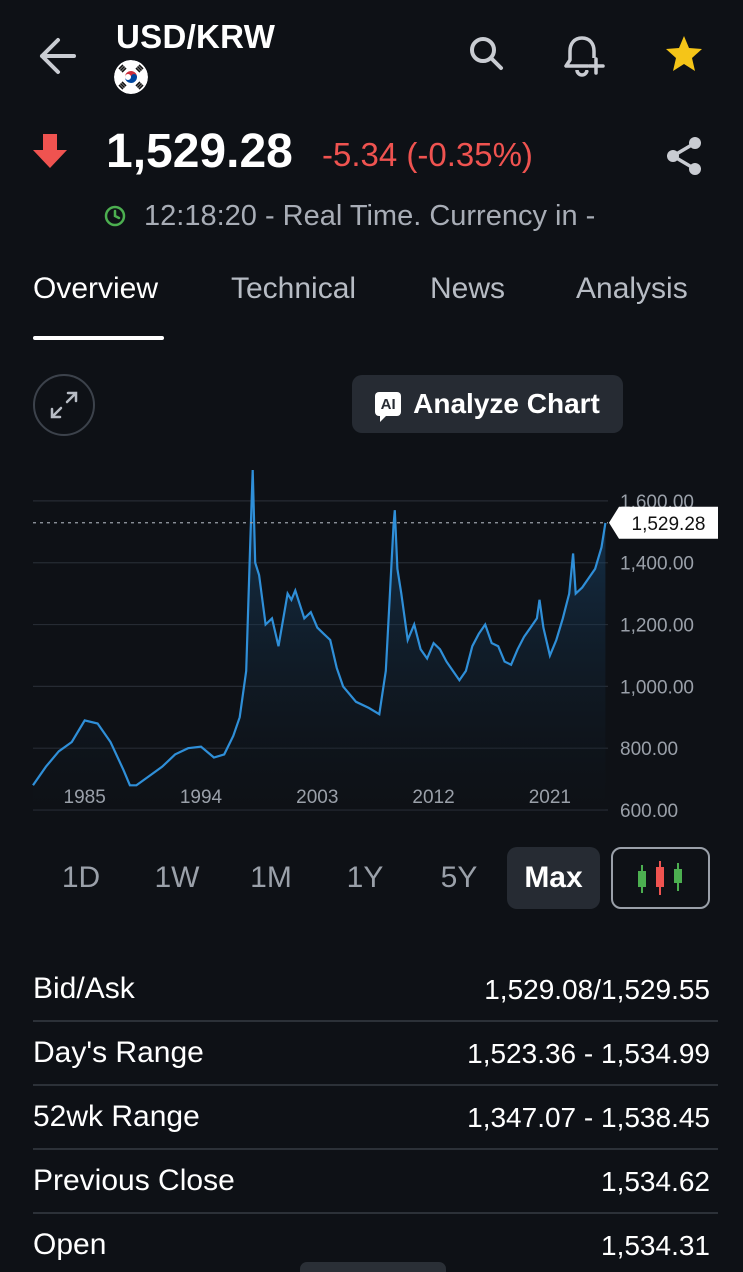 This screenshot has width=743, height=1272. I want to click on analyze-chart-button: AI Analyze Chart, so click(487, 404).